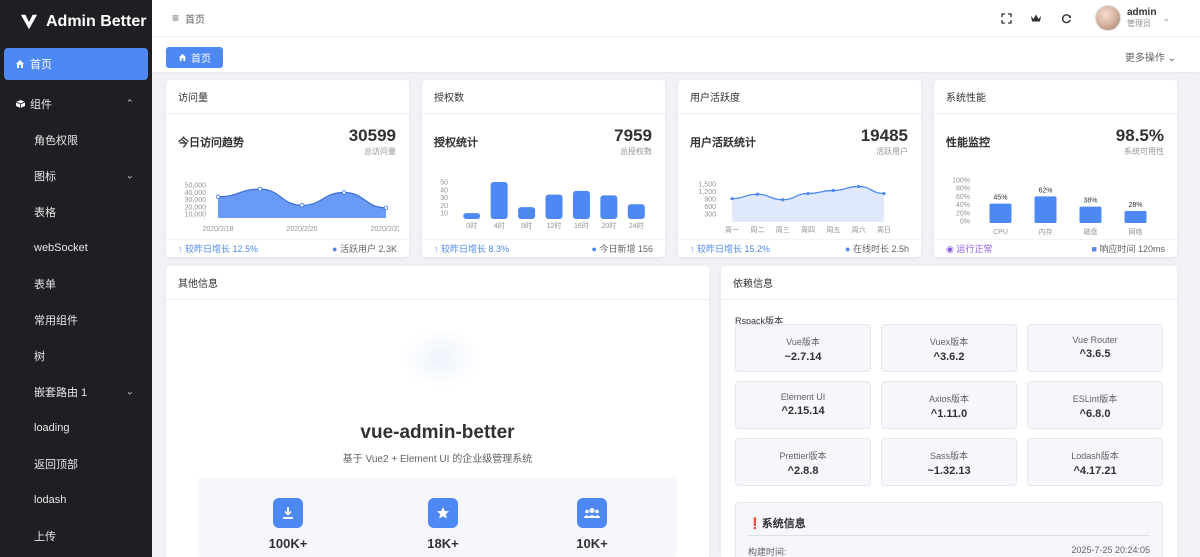 This screenshot has width=1200, height=557. What do you see at coordinates (1139, 135) in the screenshot?
I see `stat-value: 98.5%` at bounding box center [1139, 135].